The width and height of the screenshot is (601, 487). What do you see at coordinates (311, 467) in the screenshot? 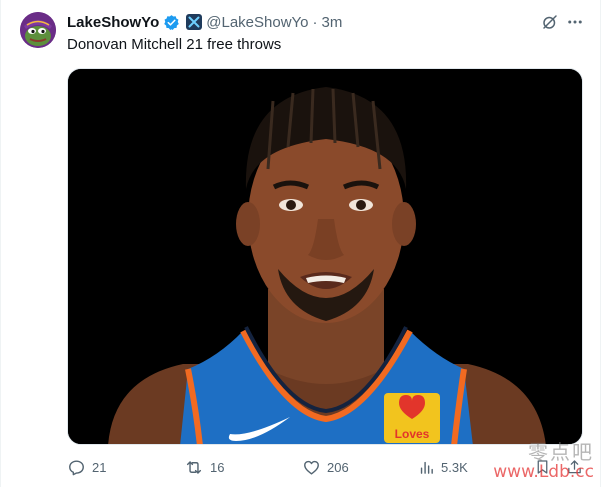
I see `like-icon` at bounding box center [311, 467].